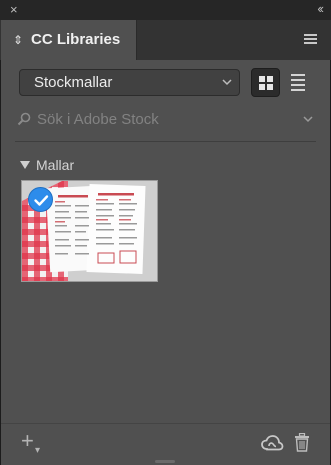 The width and height of the screenshot is (331, 465). I want to click on search-options-chevron-icon, so click(308, 119).